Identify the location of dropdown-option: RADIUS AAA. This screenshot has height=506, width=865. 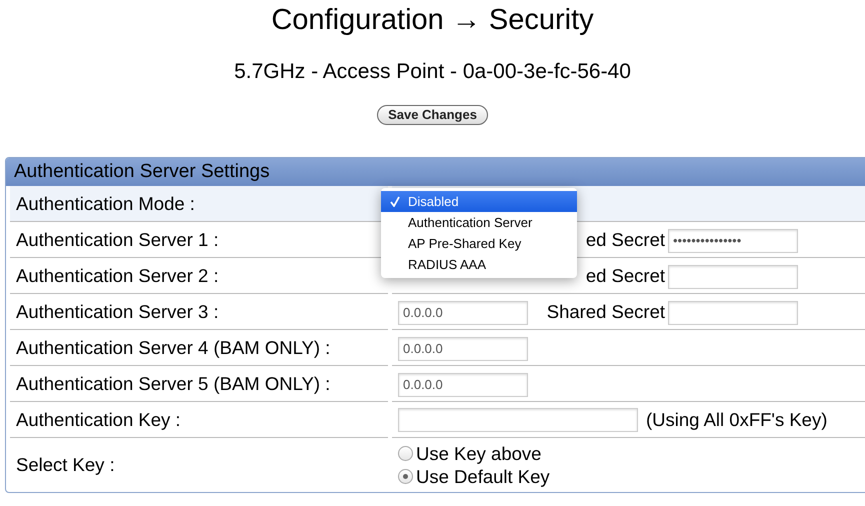
(479, 264).